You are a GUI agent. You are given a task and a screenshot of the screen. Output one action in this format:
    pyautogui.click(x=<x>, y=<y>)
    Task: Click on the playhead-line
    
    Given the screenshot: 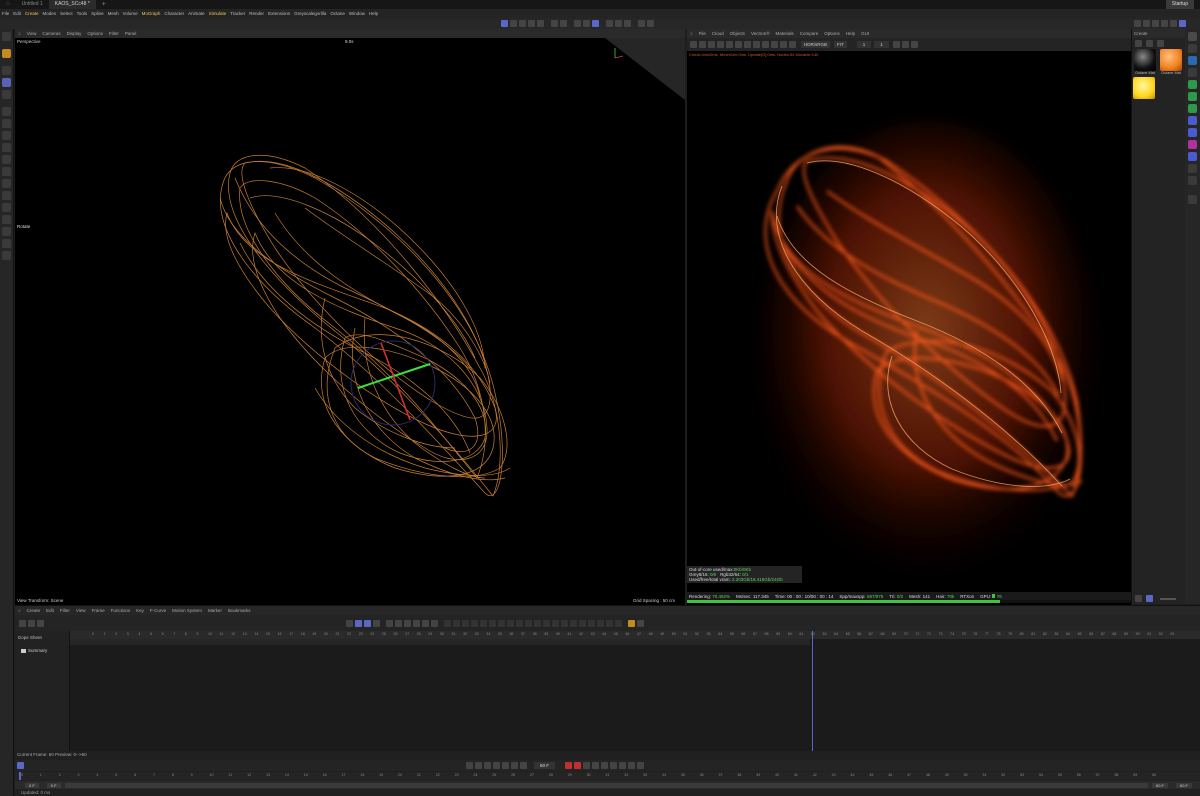 What is the action you would take?
    pyautogui.click(x=812, y=691)
    